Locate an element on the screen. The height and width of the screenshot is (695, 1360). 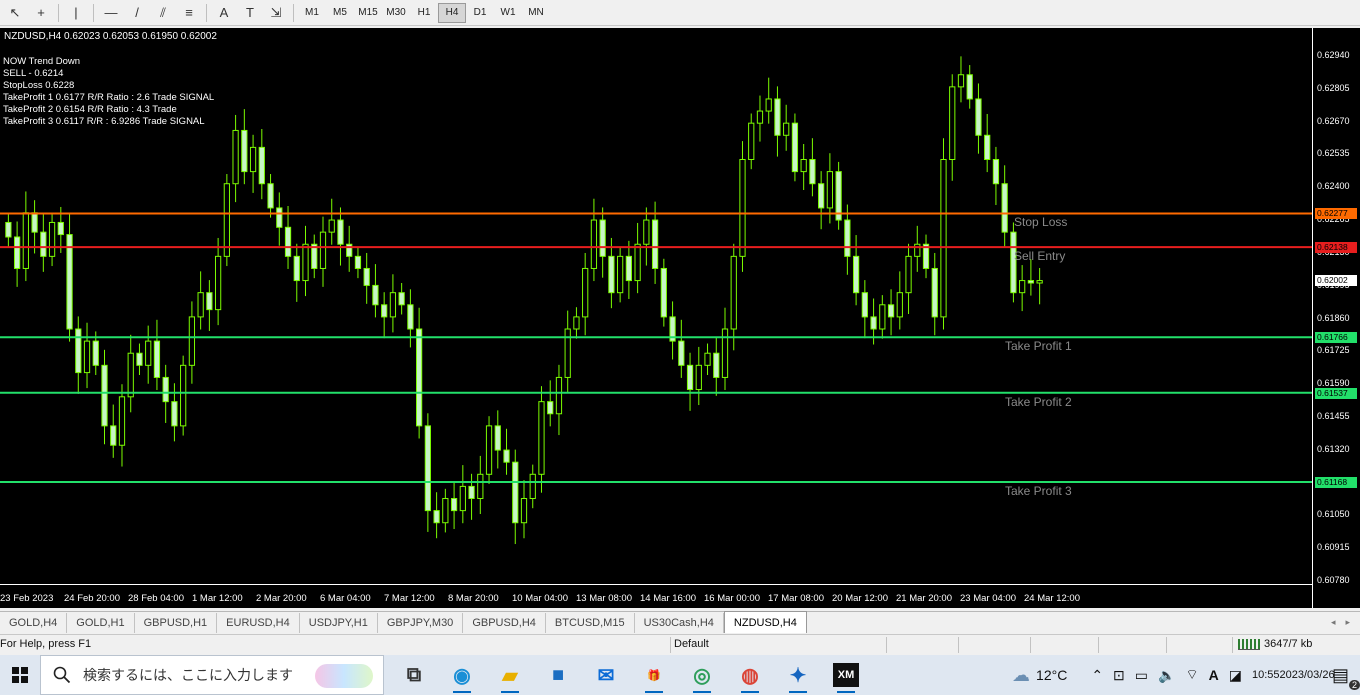
battery-icon: ▭ is located at coordinates (1141, 675).